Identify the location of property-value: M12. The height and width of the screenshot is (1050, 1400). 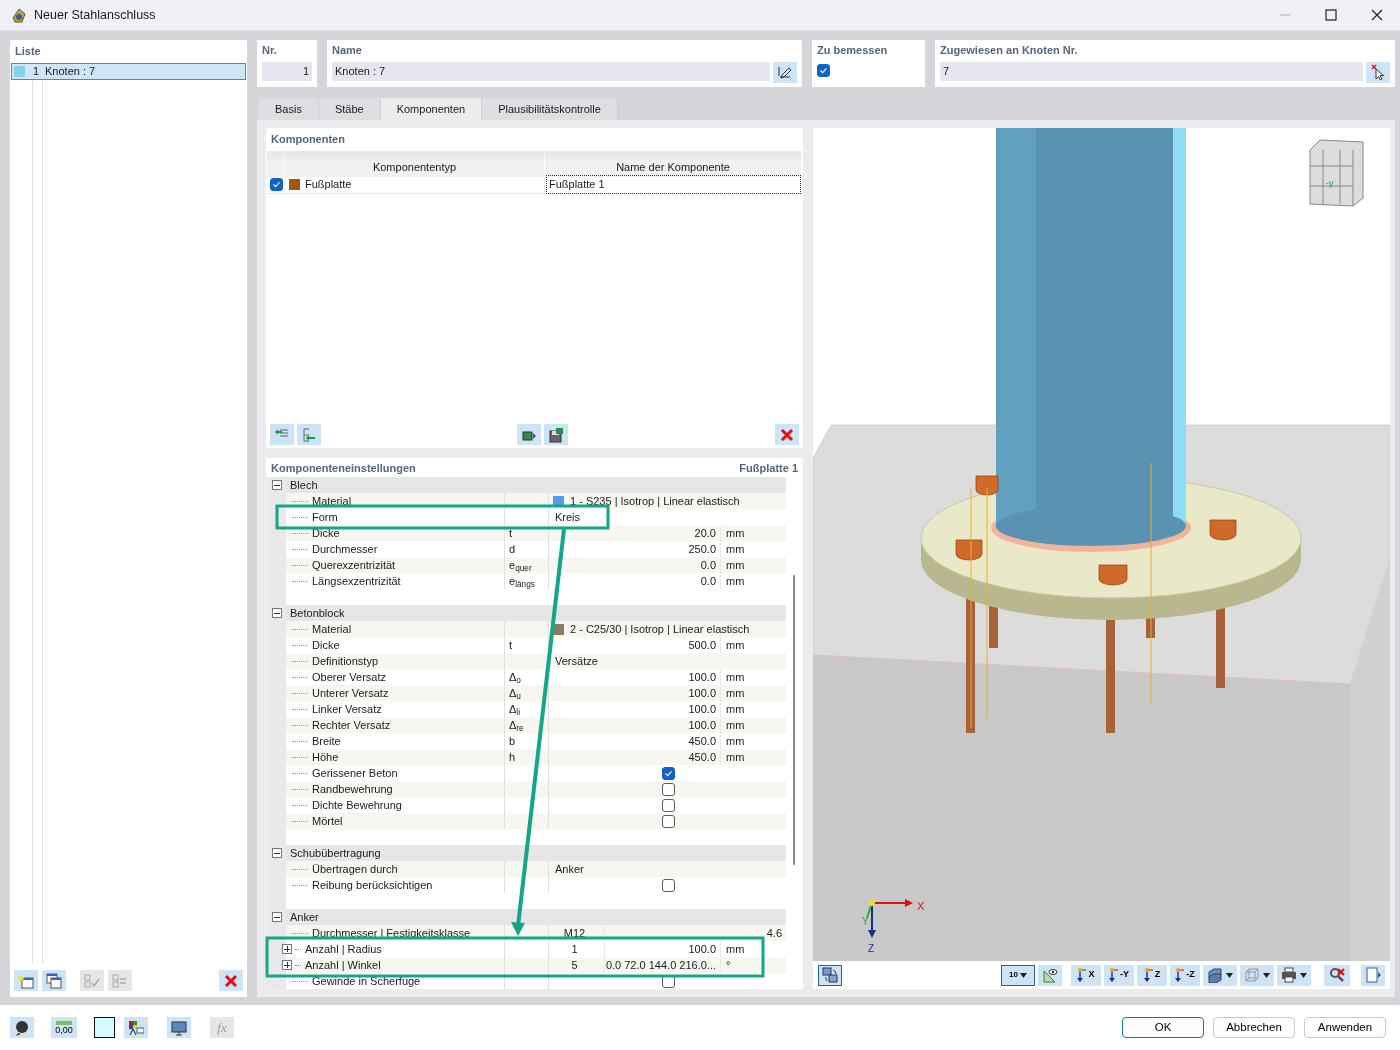
(574, 933).